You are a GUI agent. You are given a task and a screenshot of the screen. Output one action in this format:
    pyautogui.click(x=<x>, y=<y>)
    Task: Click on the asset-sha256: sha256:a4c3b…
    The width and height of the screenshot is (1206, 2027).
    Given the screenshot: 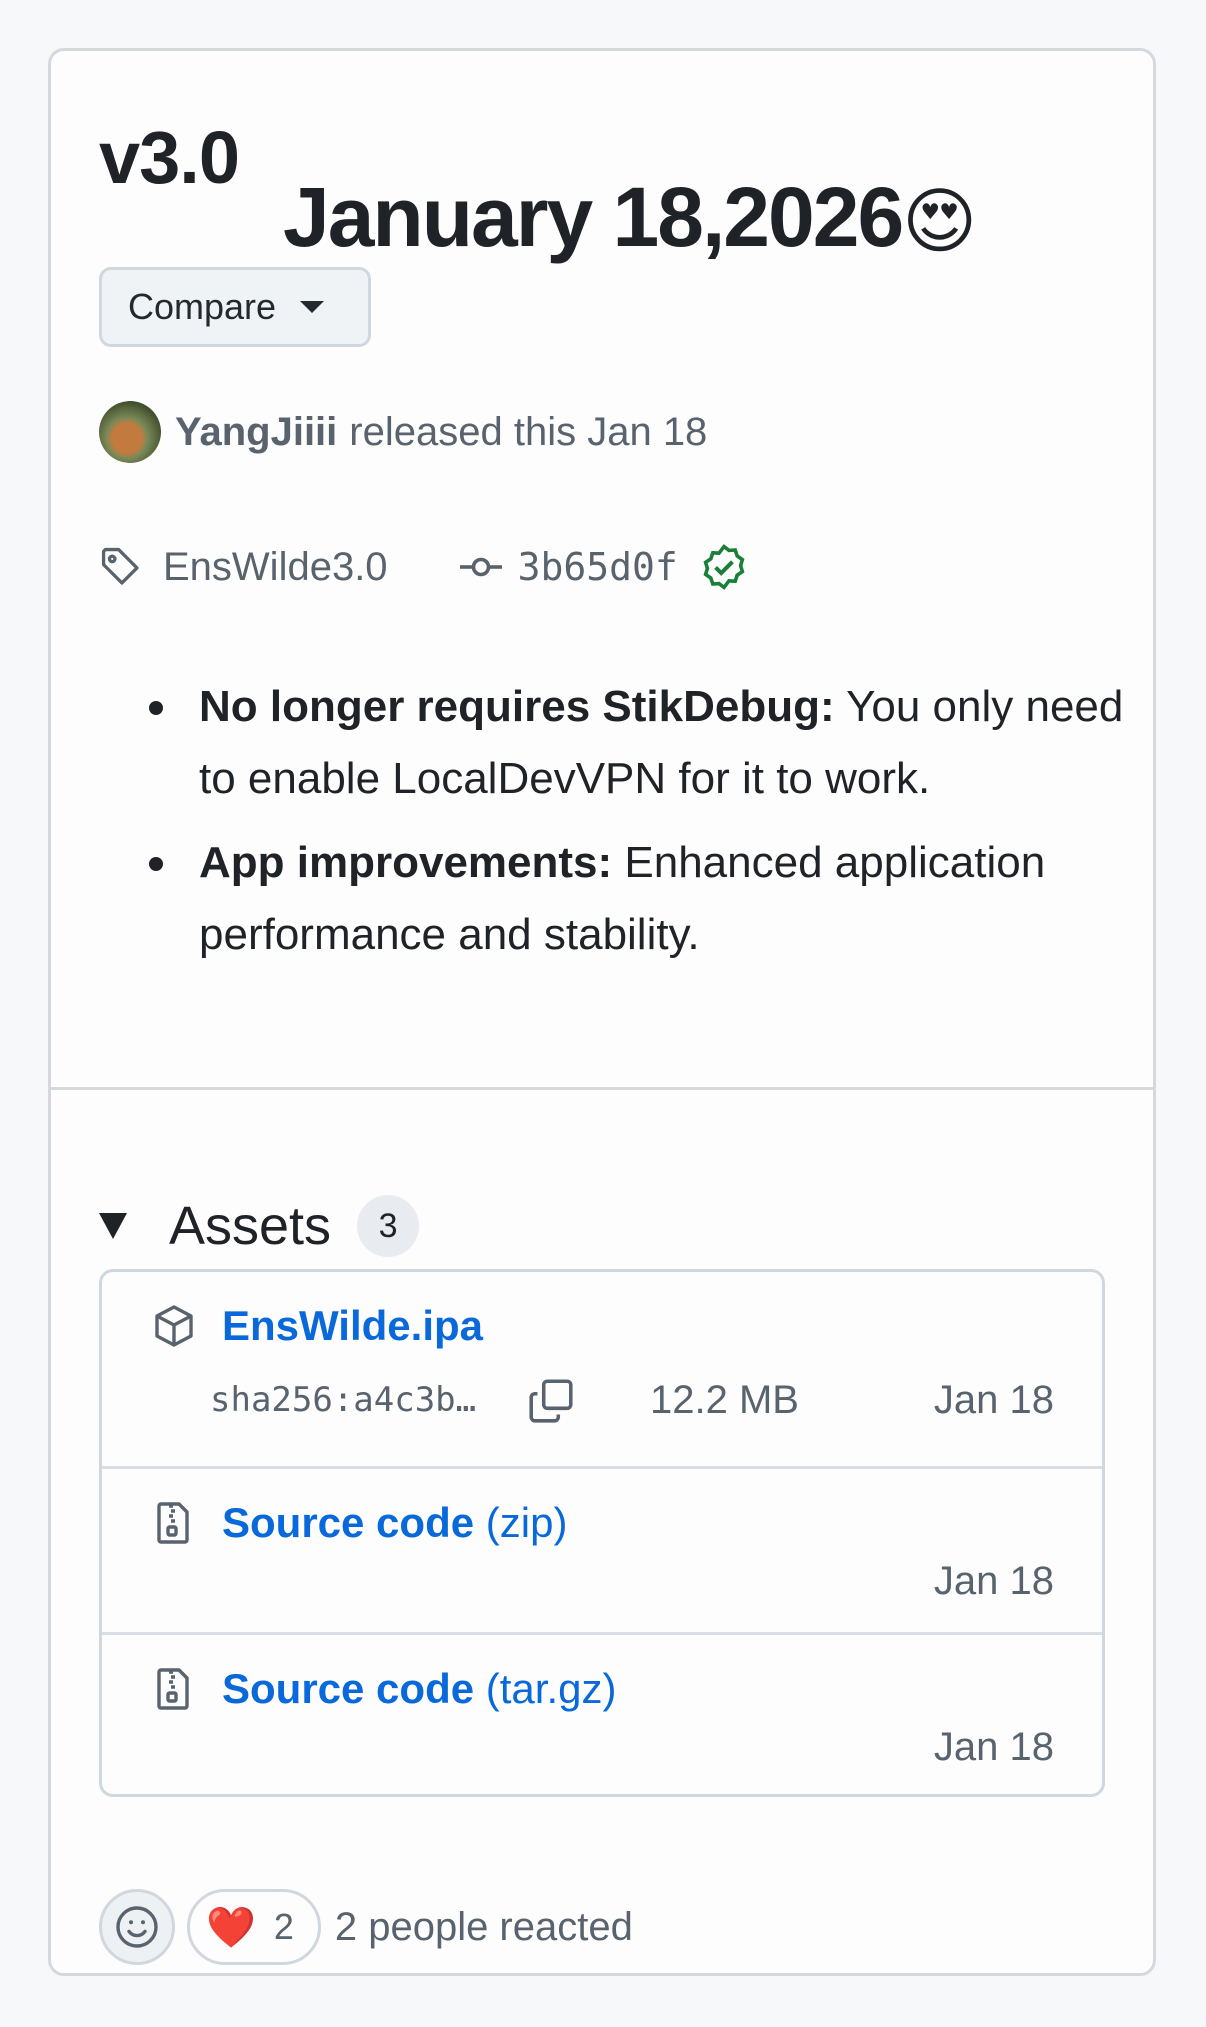 What is the action you would take?
    pyautogui.click(x=343, y=1400)
    